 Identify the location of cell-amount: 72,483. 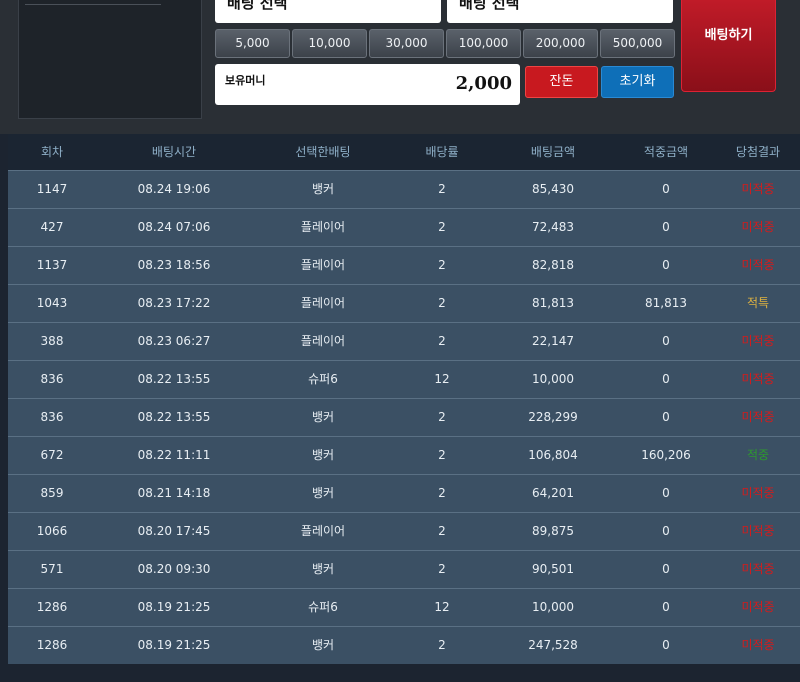
(553, 227).